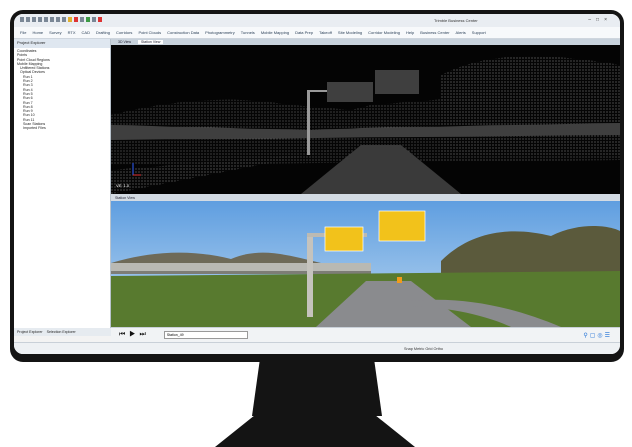 The width and height of the screenshot is (632, 447). I want to click on panel-tab: Selection Explorer, so click(61, 332).